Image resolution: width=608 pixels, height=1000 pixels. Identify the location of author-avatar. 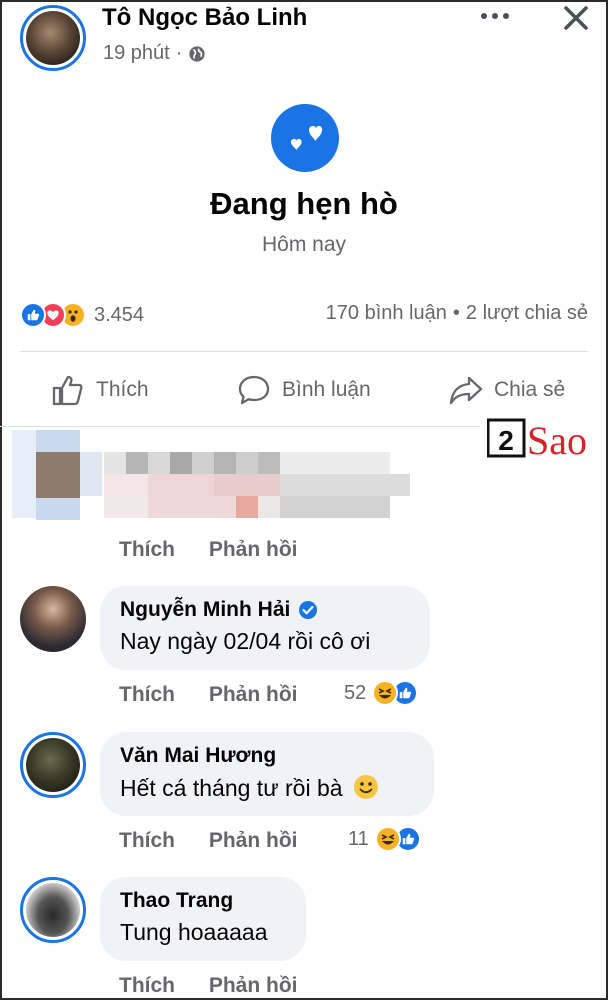
(53, 38).